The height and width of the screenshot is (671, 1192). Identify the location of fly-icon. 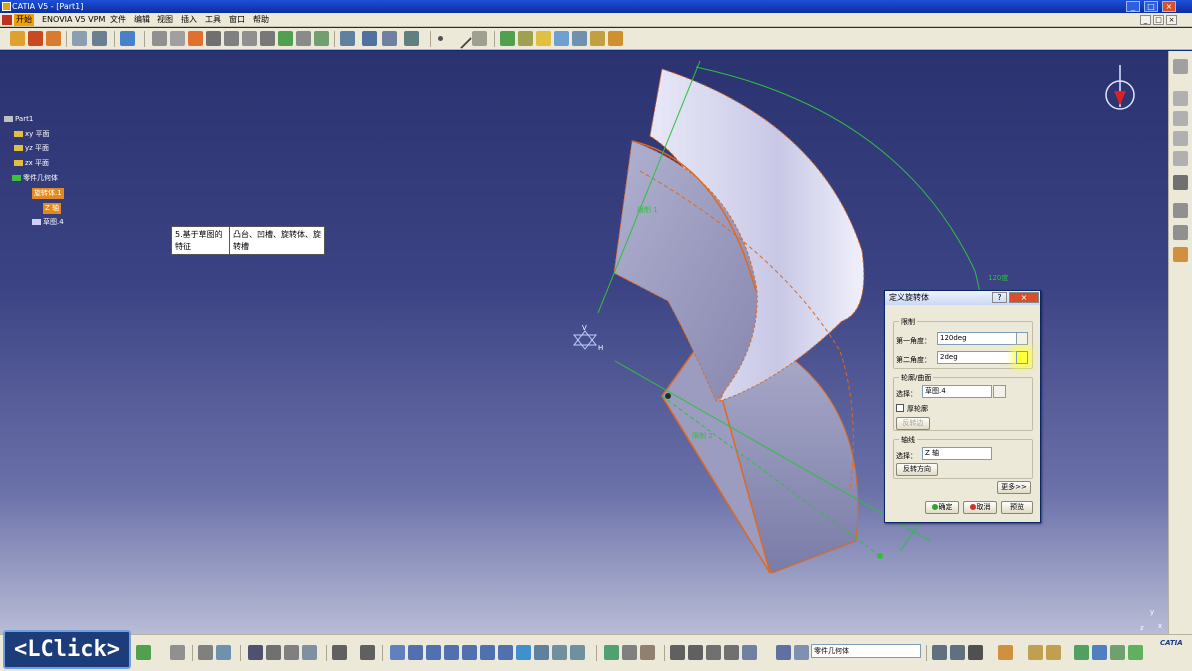
(397, 652).